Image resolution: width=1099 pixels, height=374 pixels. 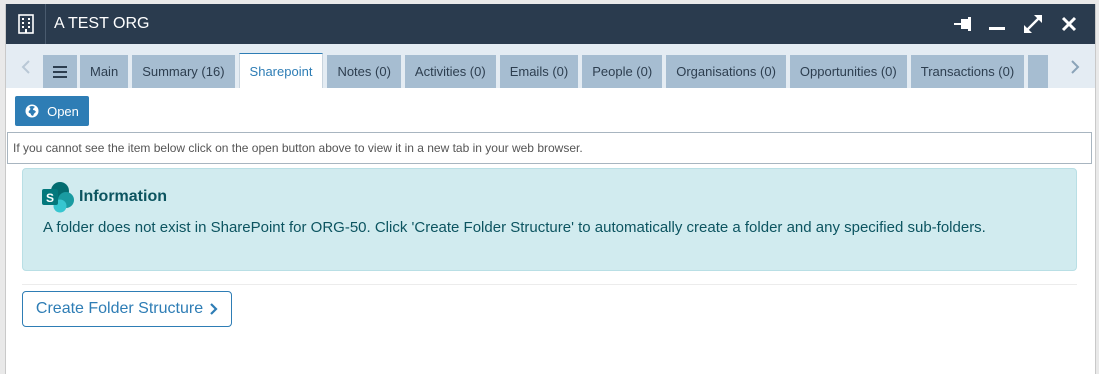 I want to click on tab-menu-icon, so click(x=60, y=71).